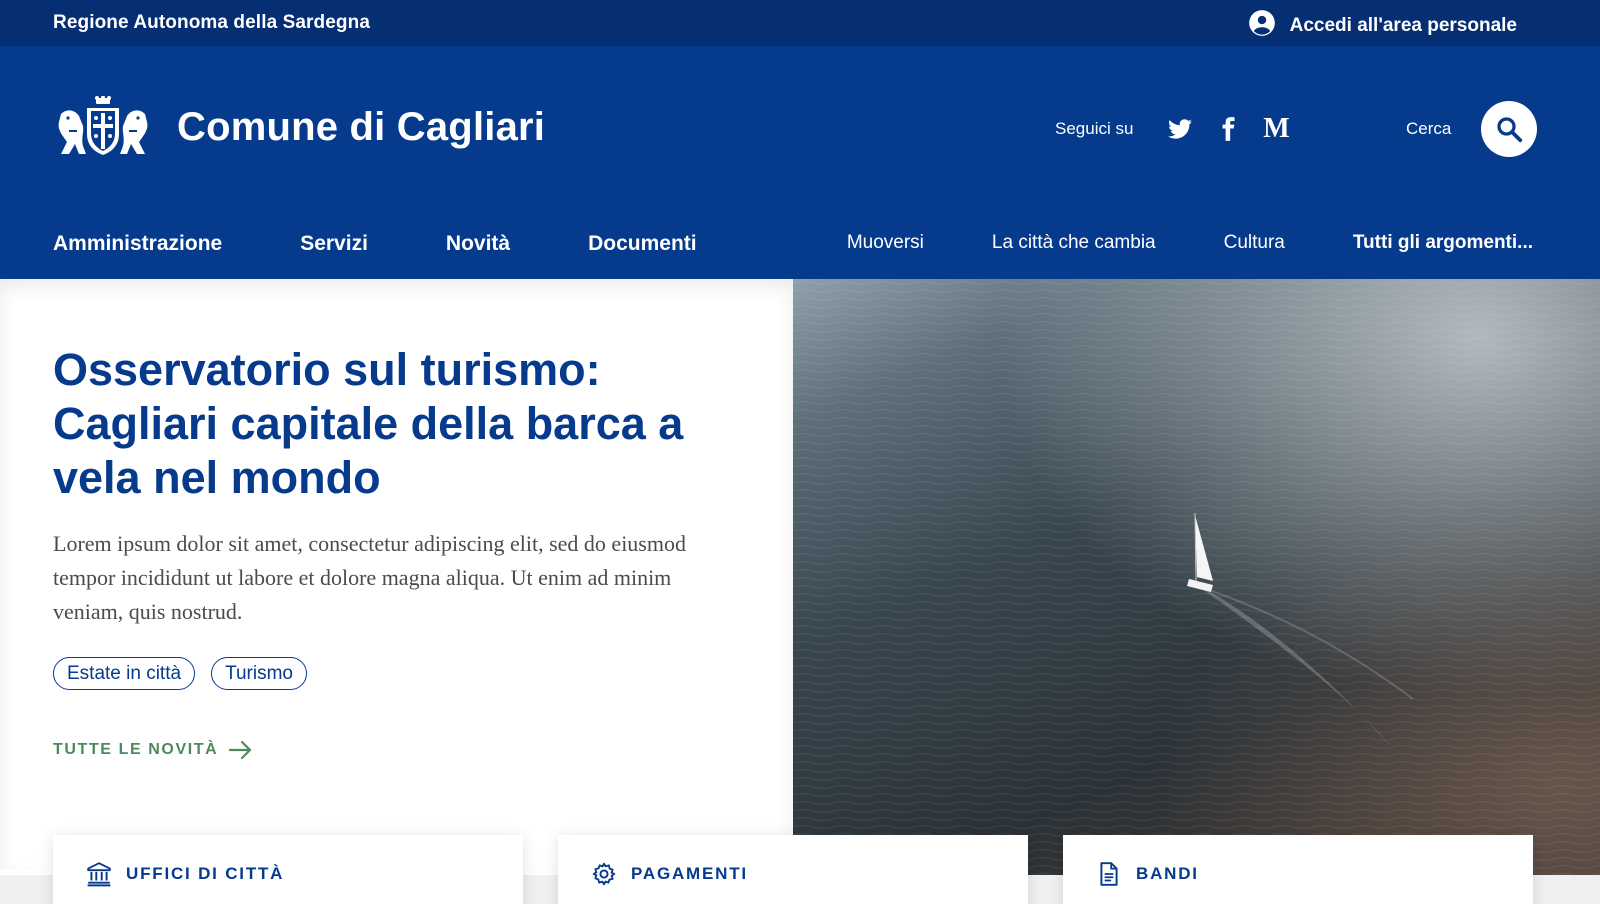 This screenshot has width=1600, height=904. What do you see at coordinates (885, 243) in the screenshot?
I see `topic-muoversi: Muoversi` at bounding box center [885, 243].